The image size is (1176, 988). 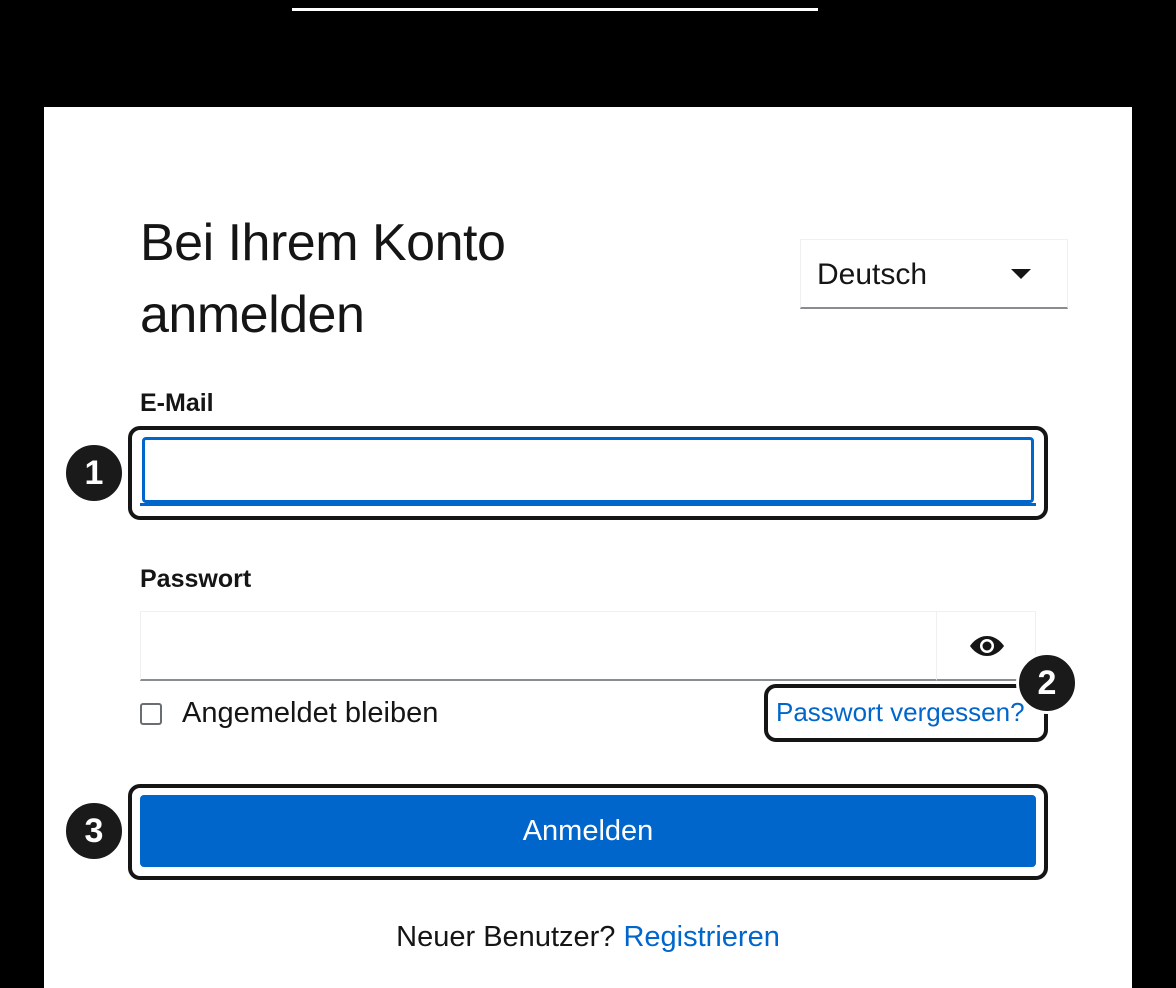 I want to click on forgot-password-link: Passwort vergessen?, so click(x=900, y=712).